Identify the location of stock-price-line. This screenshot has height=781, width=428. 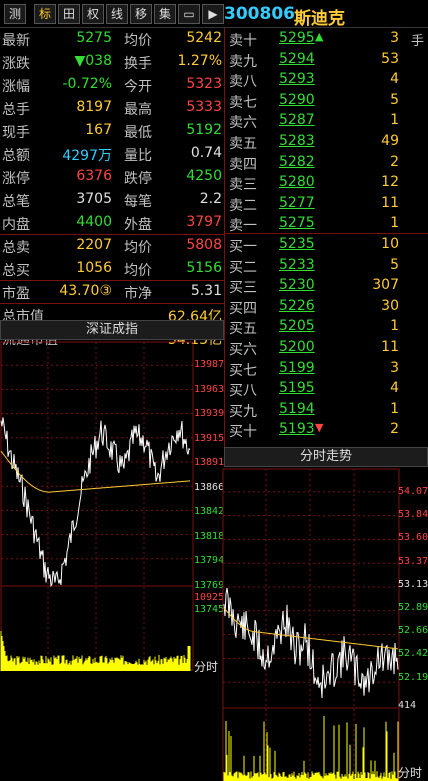
(311, 643).